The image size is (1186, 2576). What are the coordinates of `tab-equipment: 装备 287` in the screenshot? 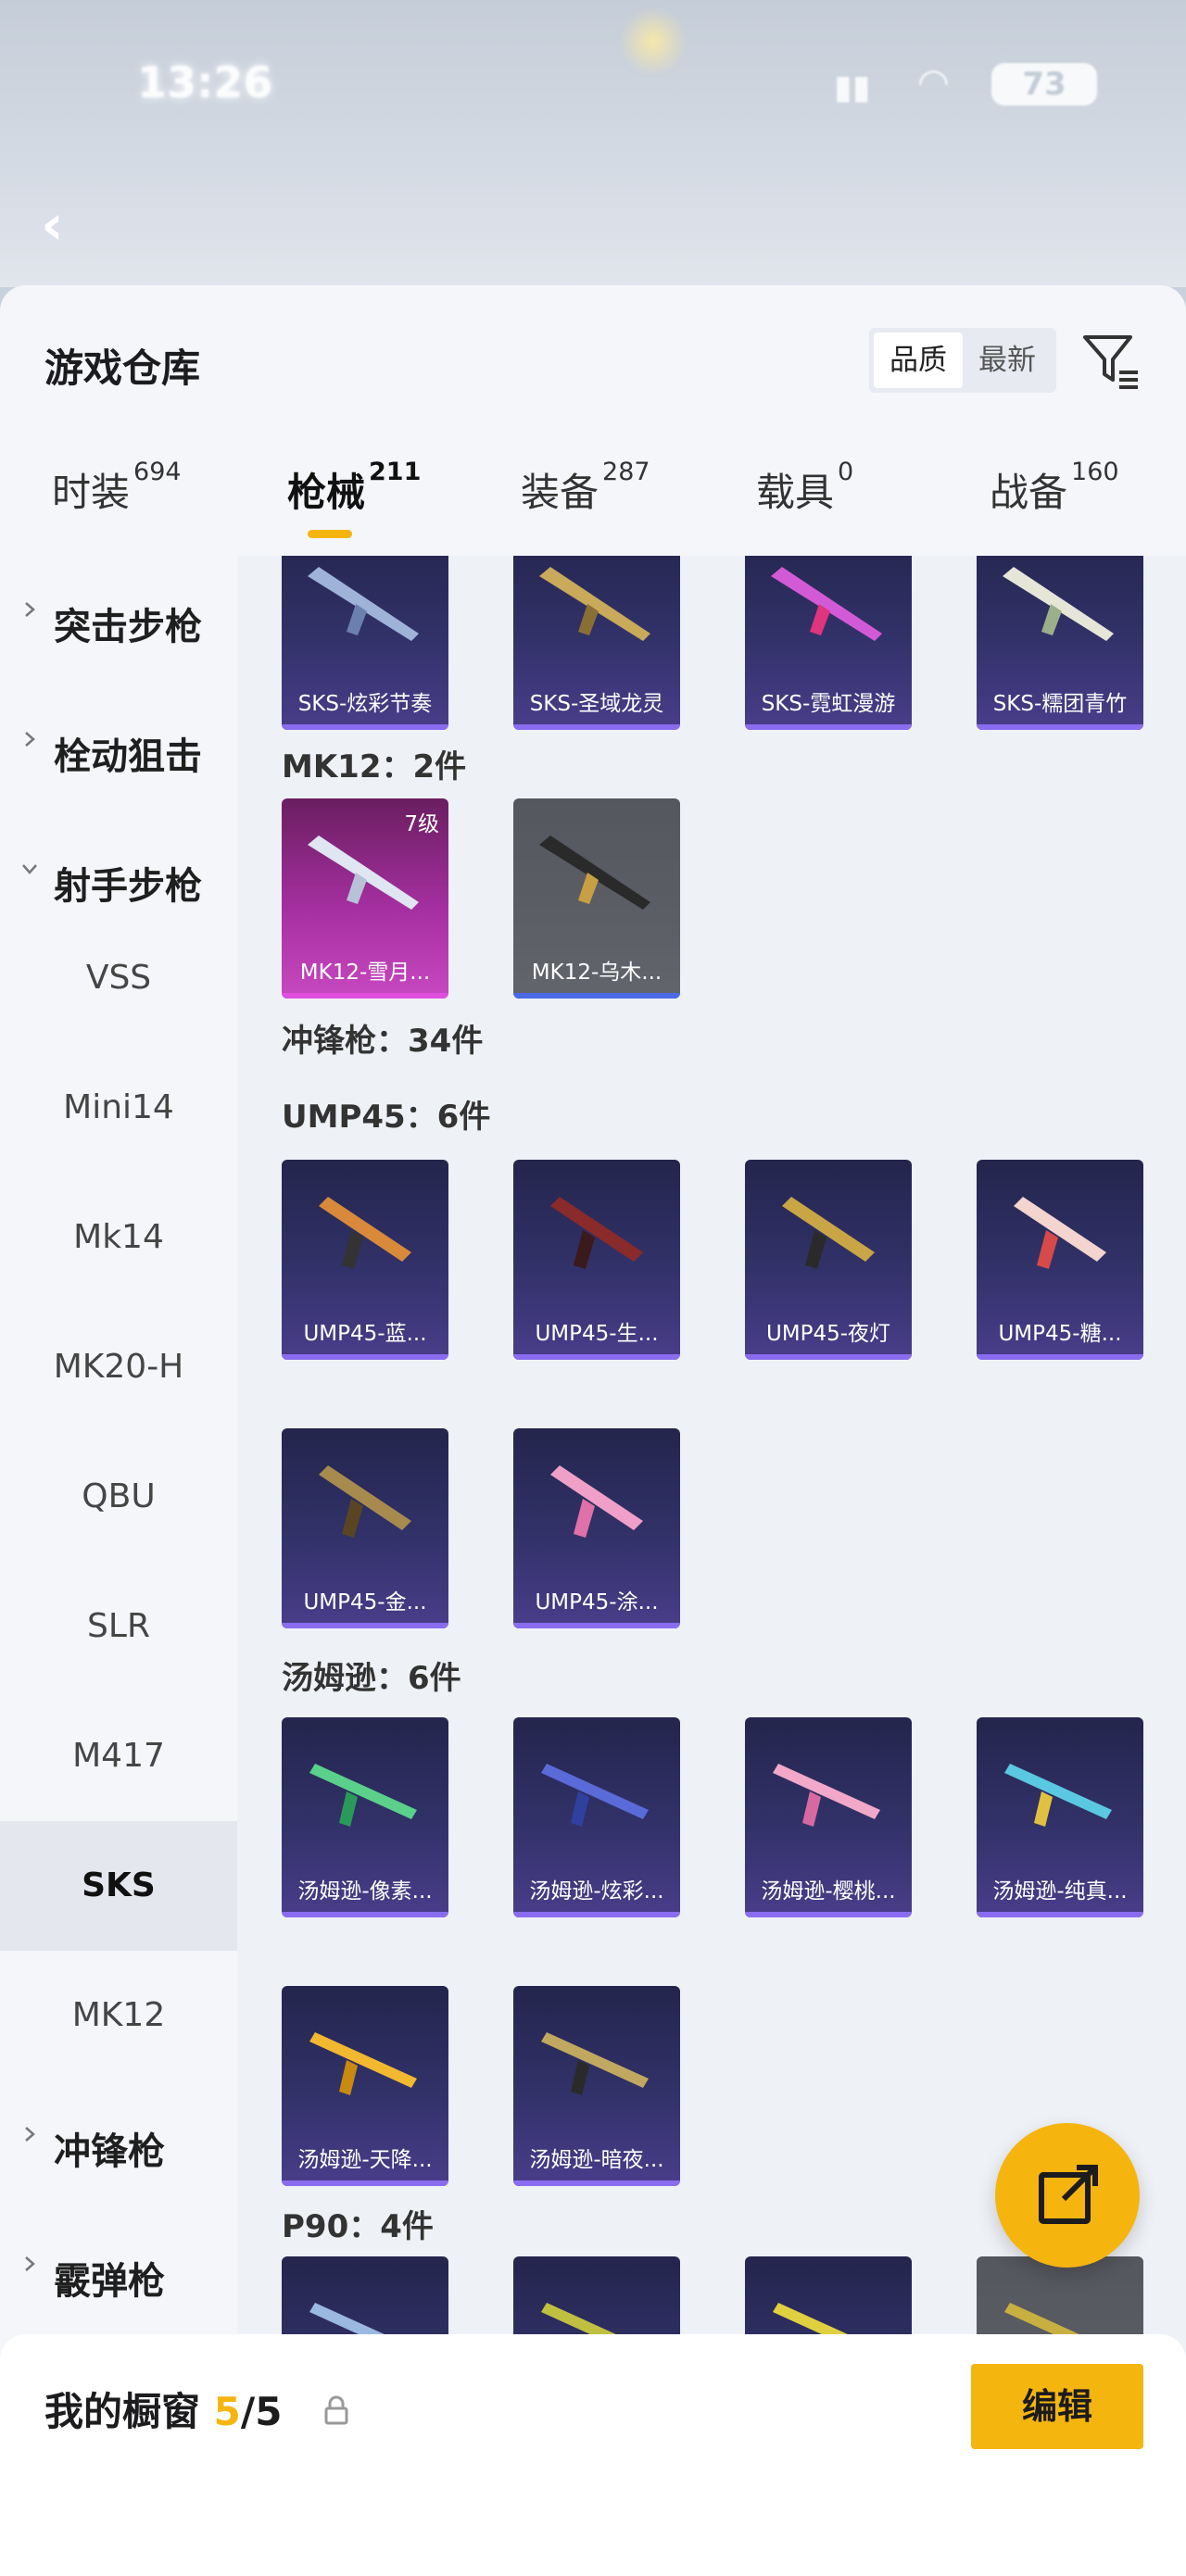 It's located at (585, 488).